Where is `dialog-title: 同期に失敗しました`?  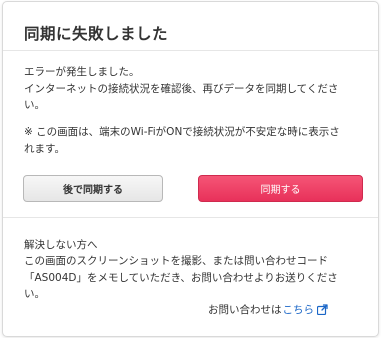 dialog-title: 同期に失敗しました is located at coordinates (96, 34).